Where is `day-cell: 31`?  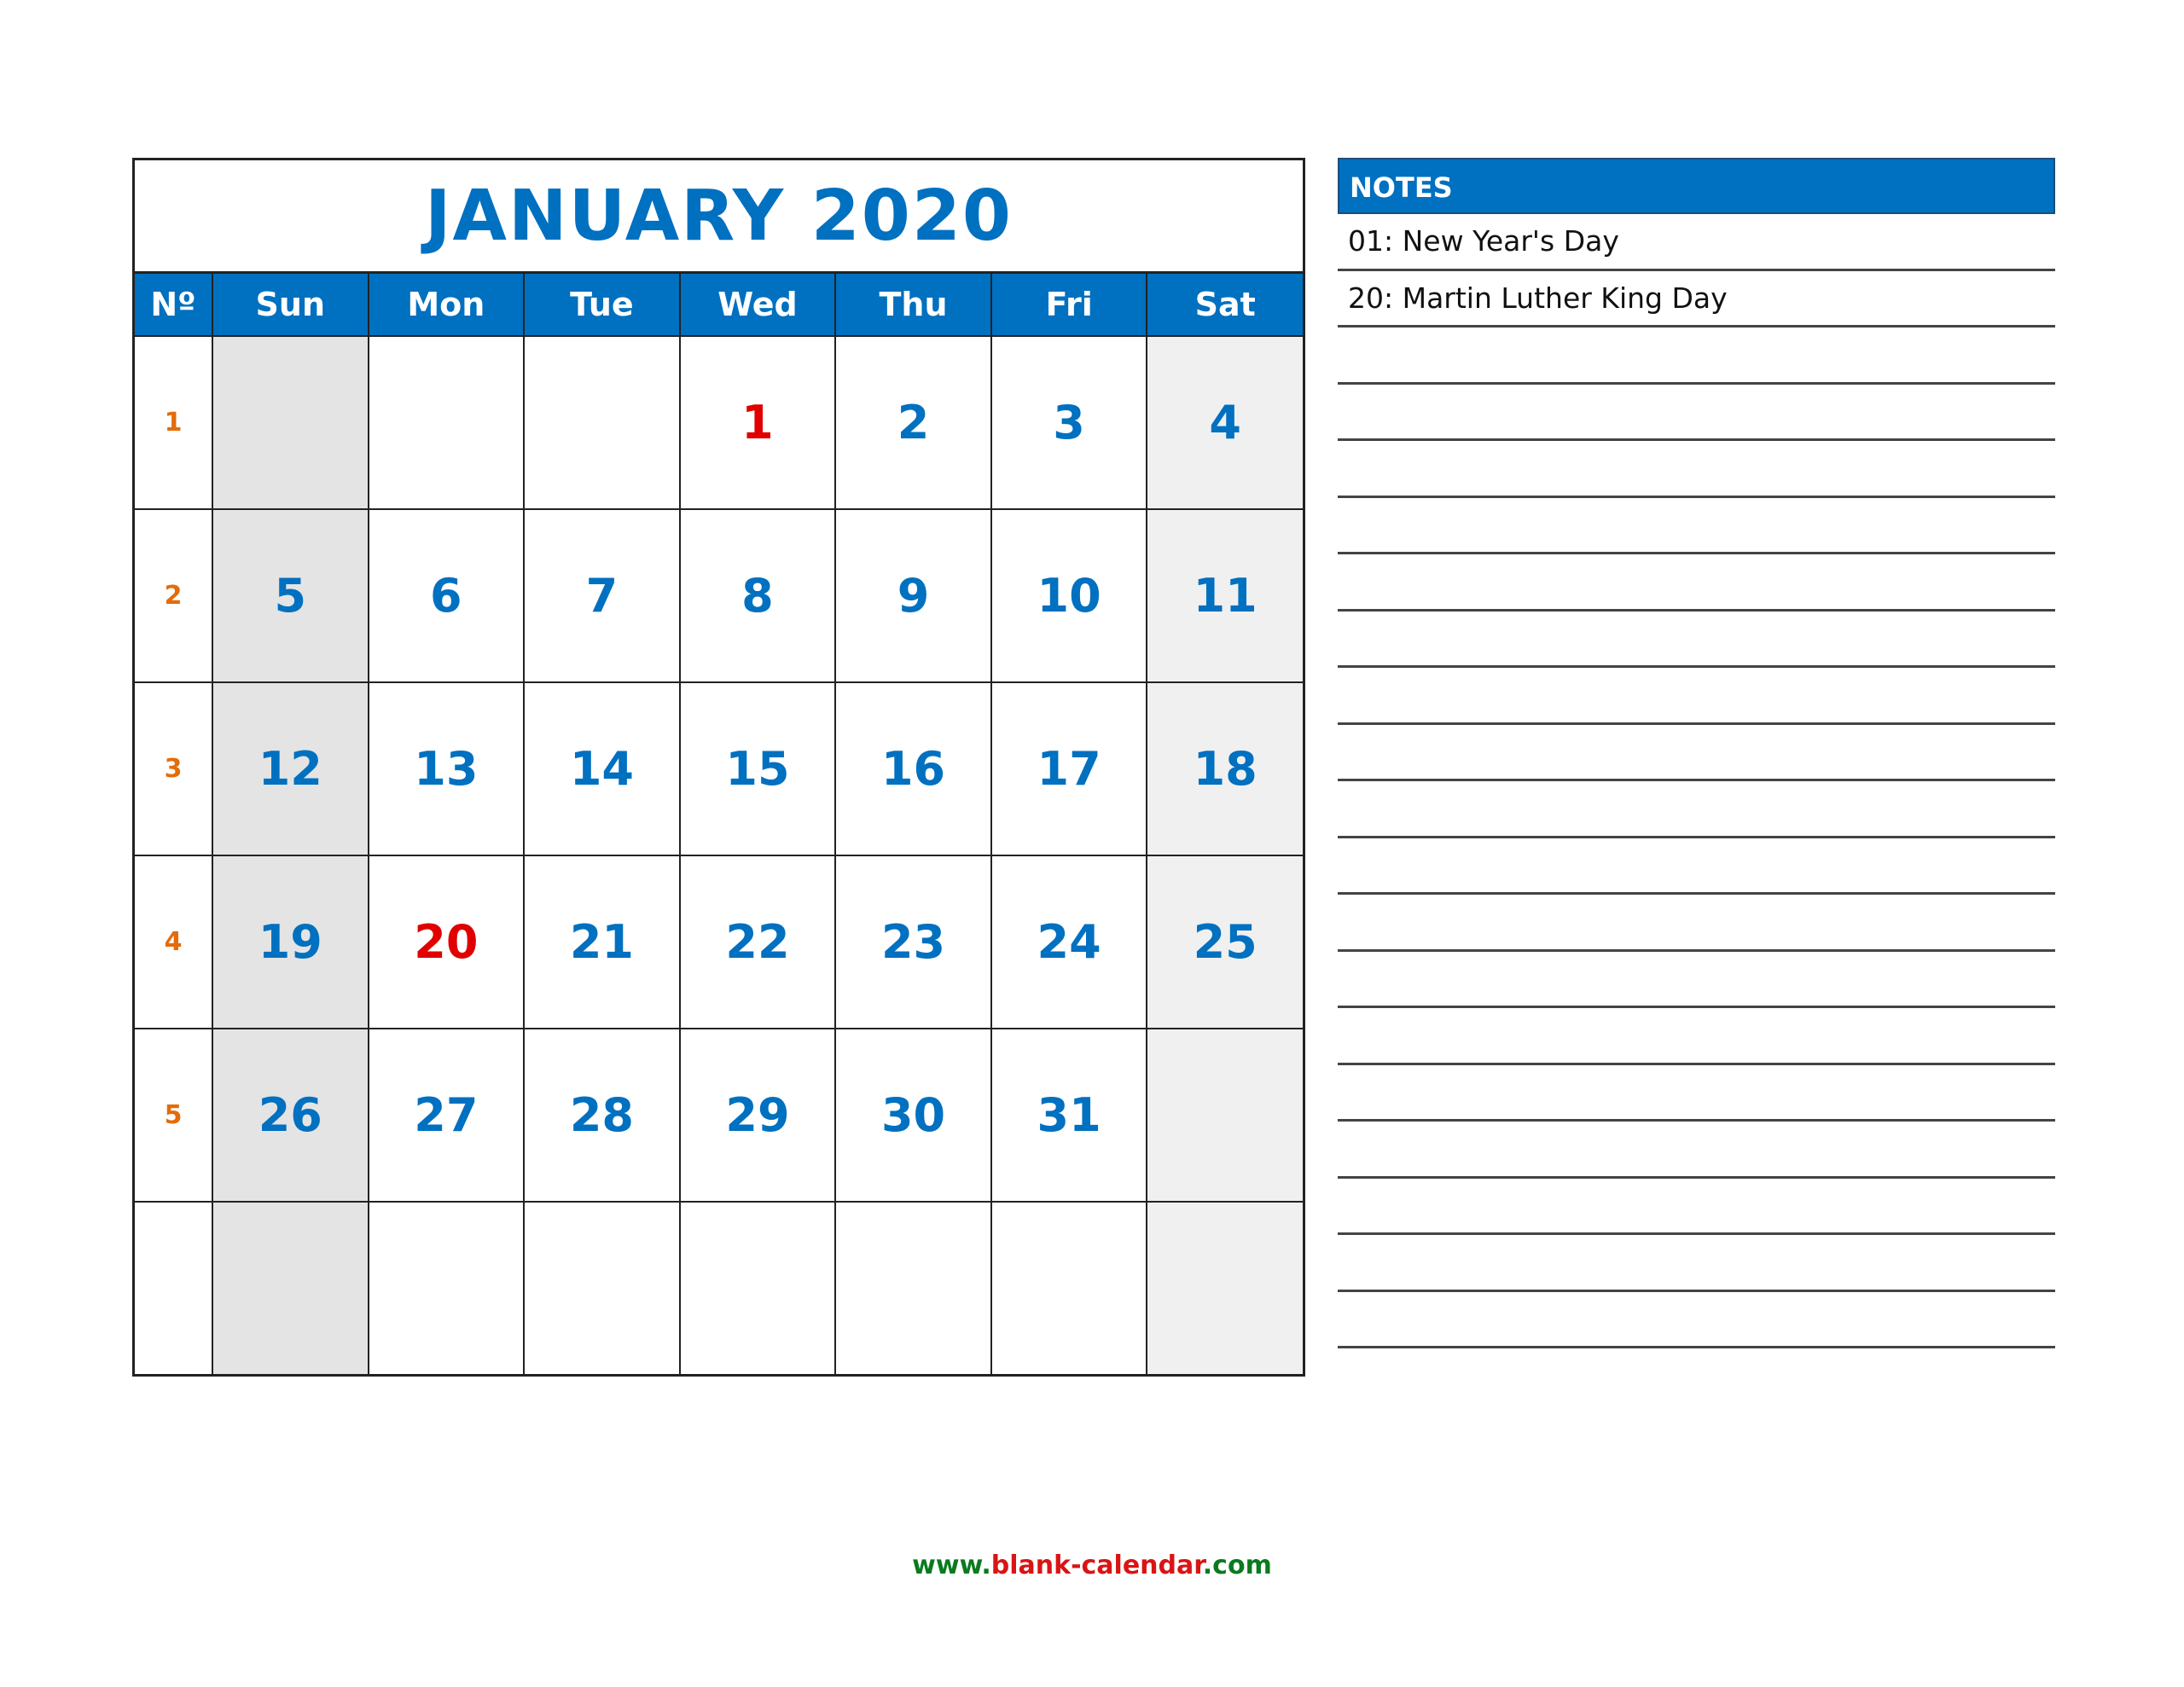
day-cell: 31 is located at coordinates (1069, 1116).